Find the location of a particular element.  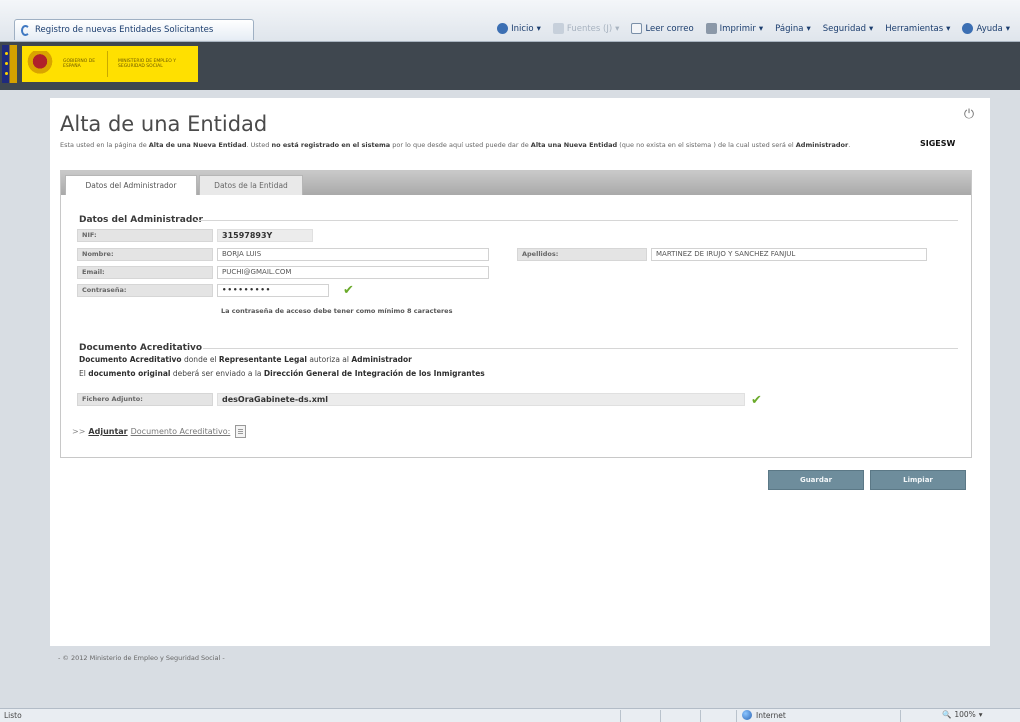

read-mail-button: Leer correo is located at coordinates (662, 28).